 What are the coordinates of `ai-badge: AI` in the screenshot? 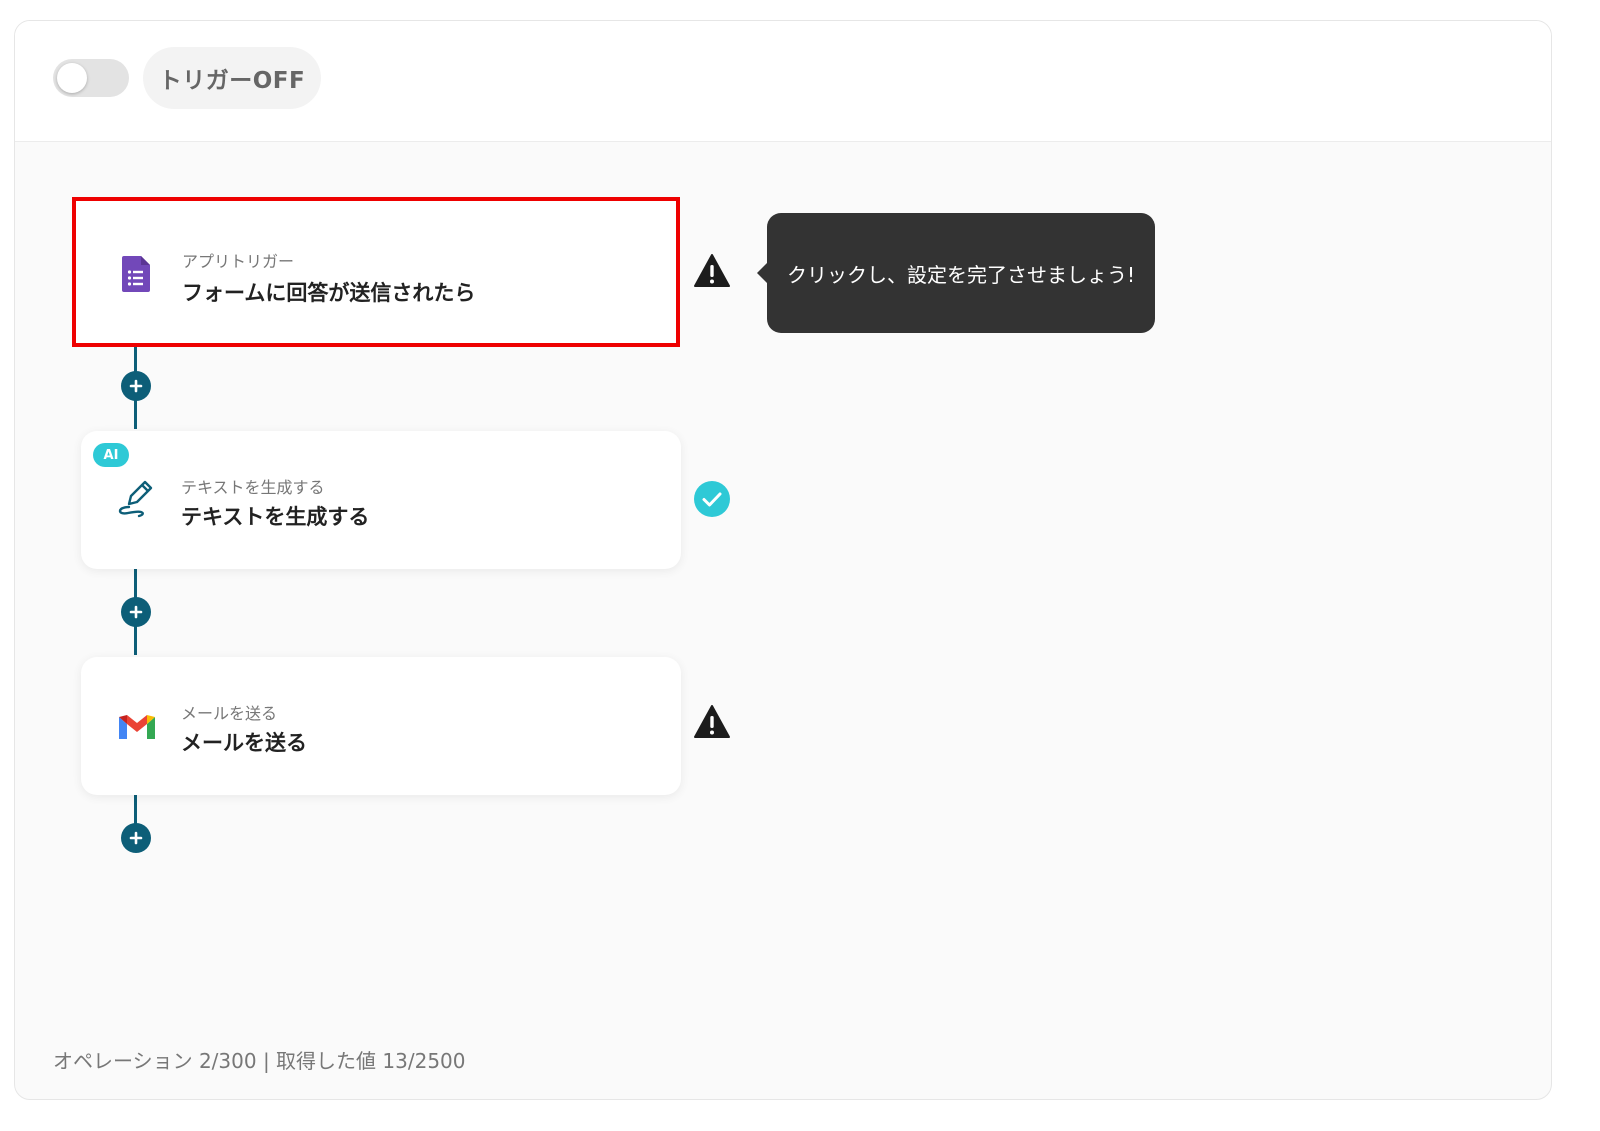 It's located at (111, 455).